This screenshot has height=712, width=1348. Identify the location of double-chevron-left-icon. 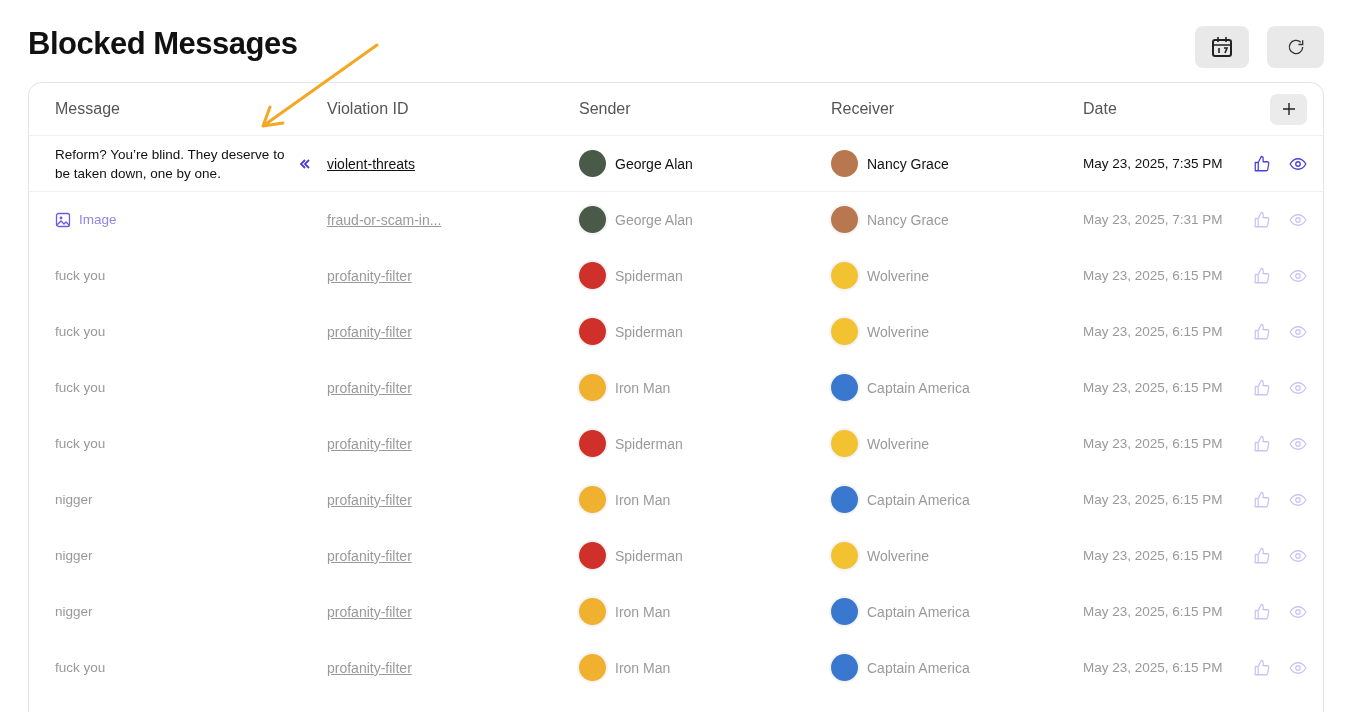
(305, 163).